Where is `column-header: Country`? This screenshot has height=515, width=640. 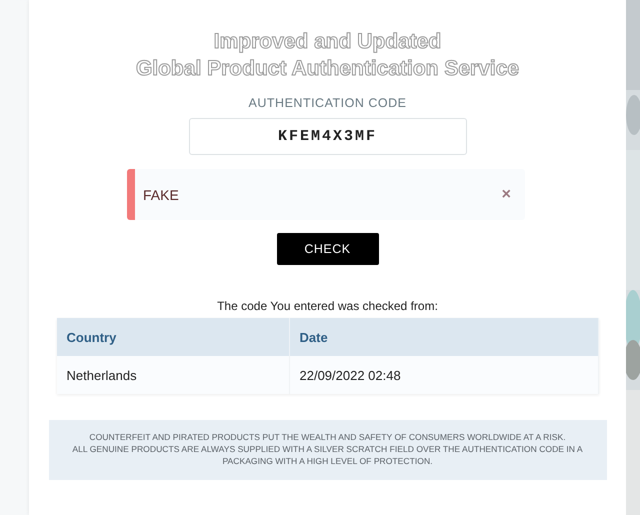
column-header: Country is located at coordinates (172, 337).